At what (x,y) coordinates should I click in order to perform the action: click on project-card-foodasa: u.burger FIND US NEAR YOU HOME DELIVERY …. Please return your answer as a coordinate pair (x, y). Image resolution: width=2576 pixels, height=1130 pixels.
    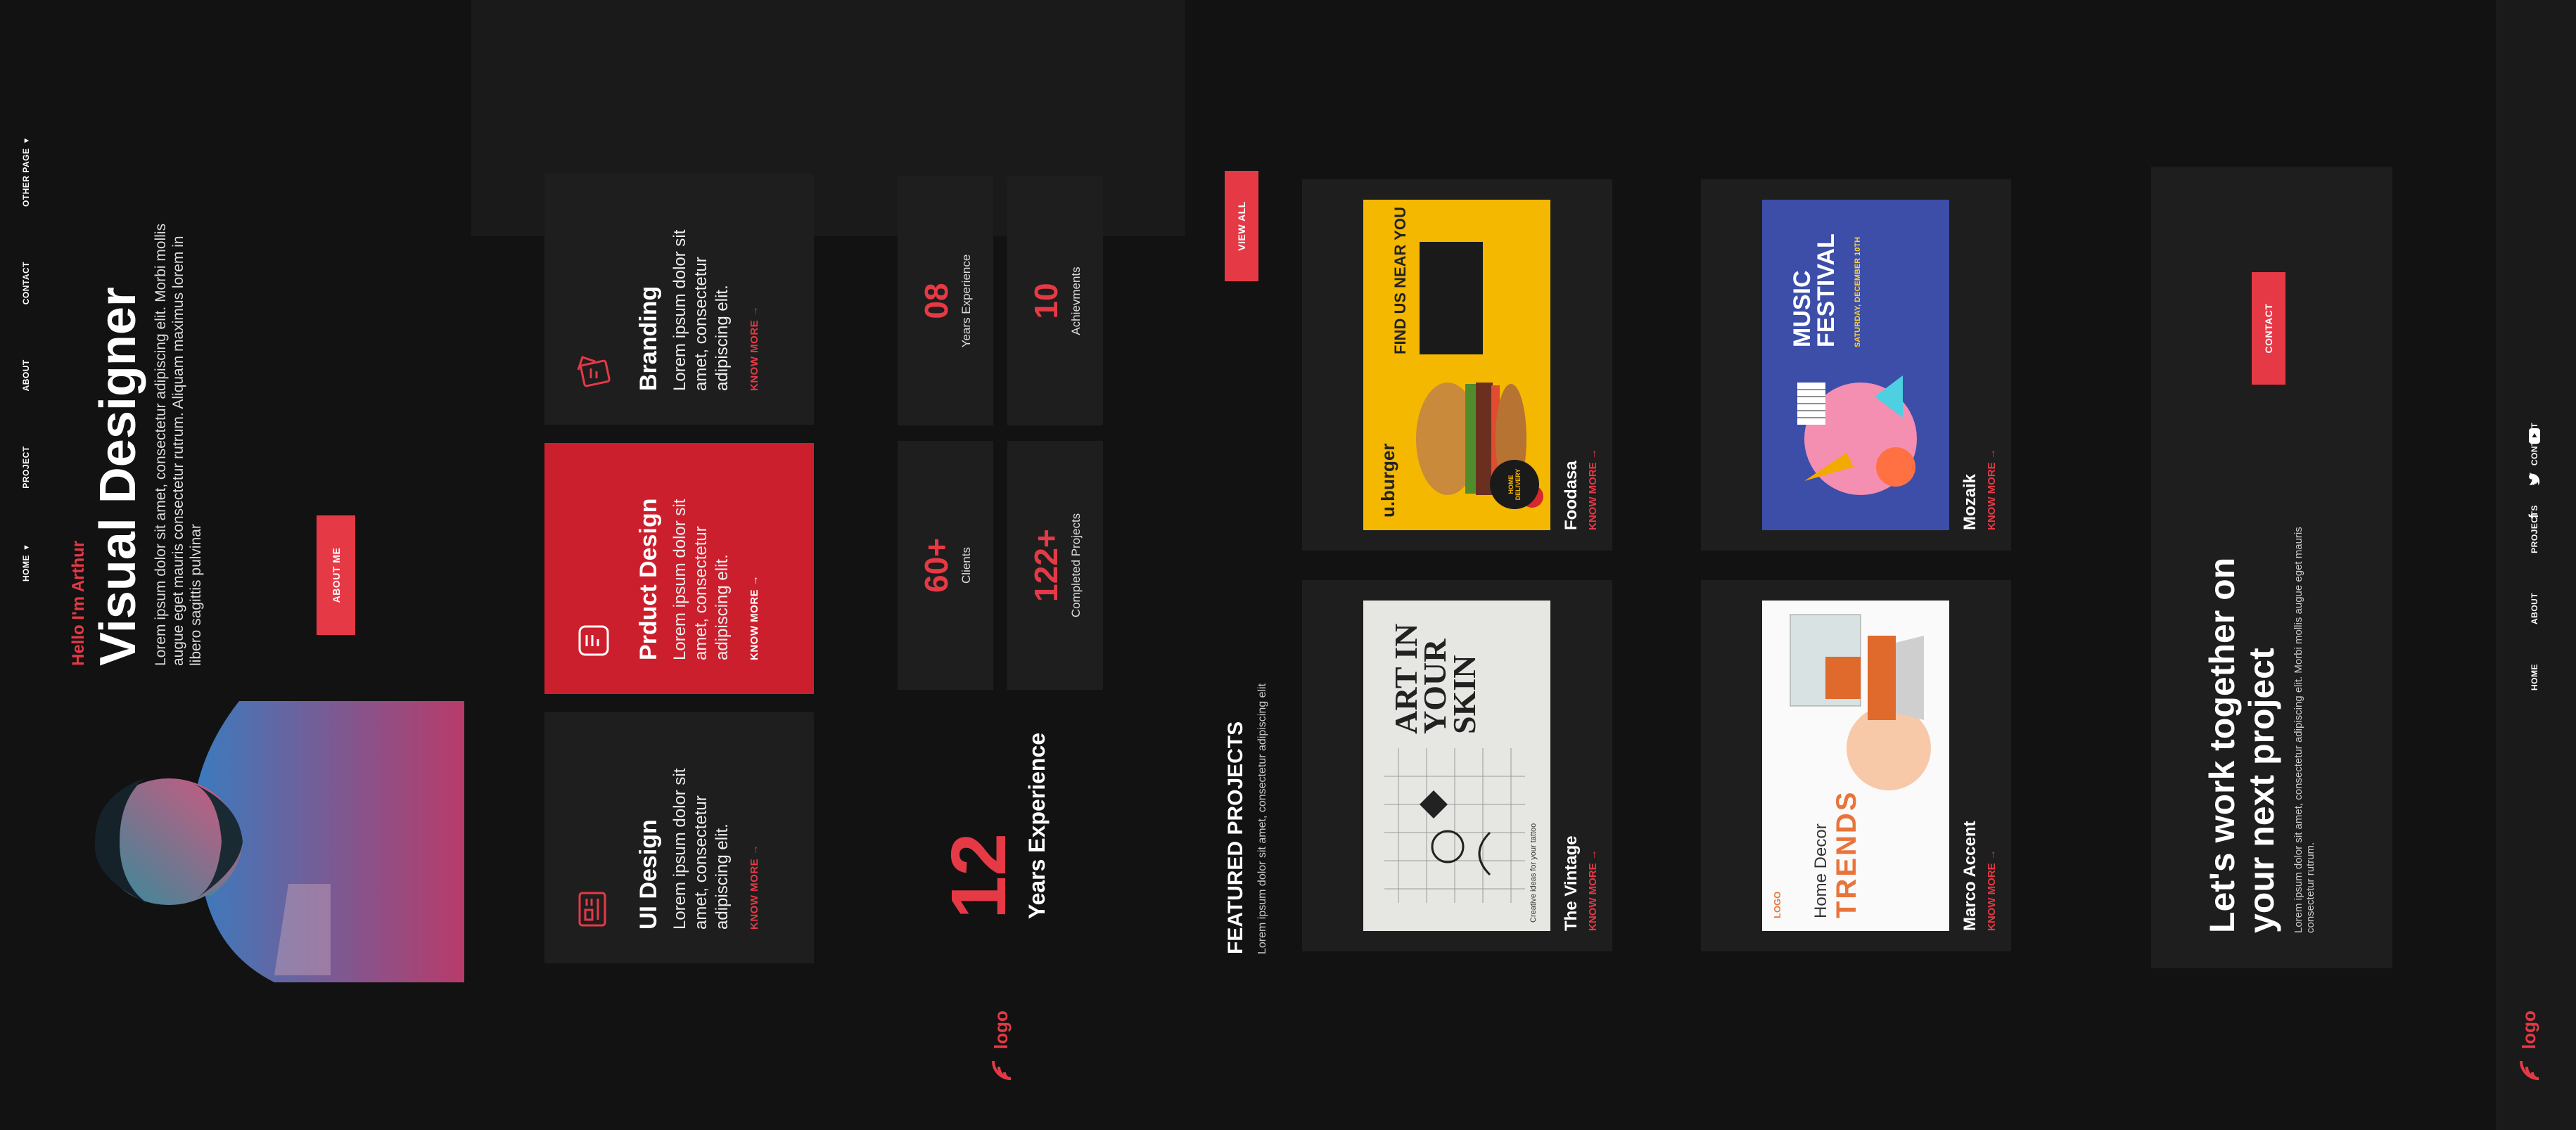
    Looking at the image, I should click on (1457, 365).